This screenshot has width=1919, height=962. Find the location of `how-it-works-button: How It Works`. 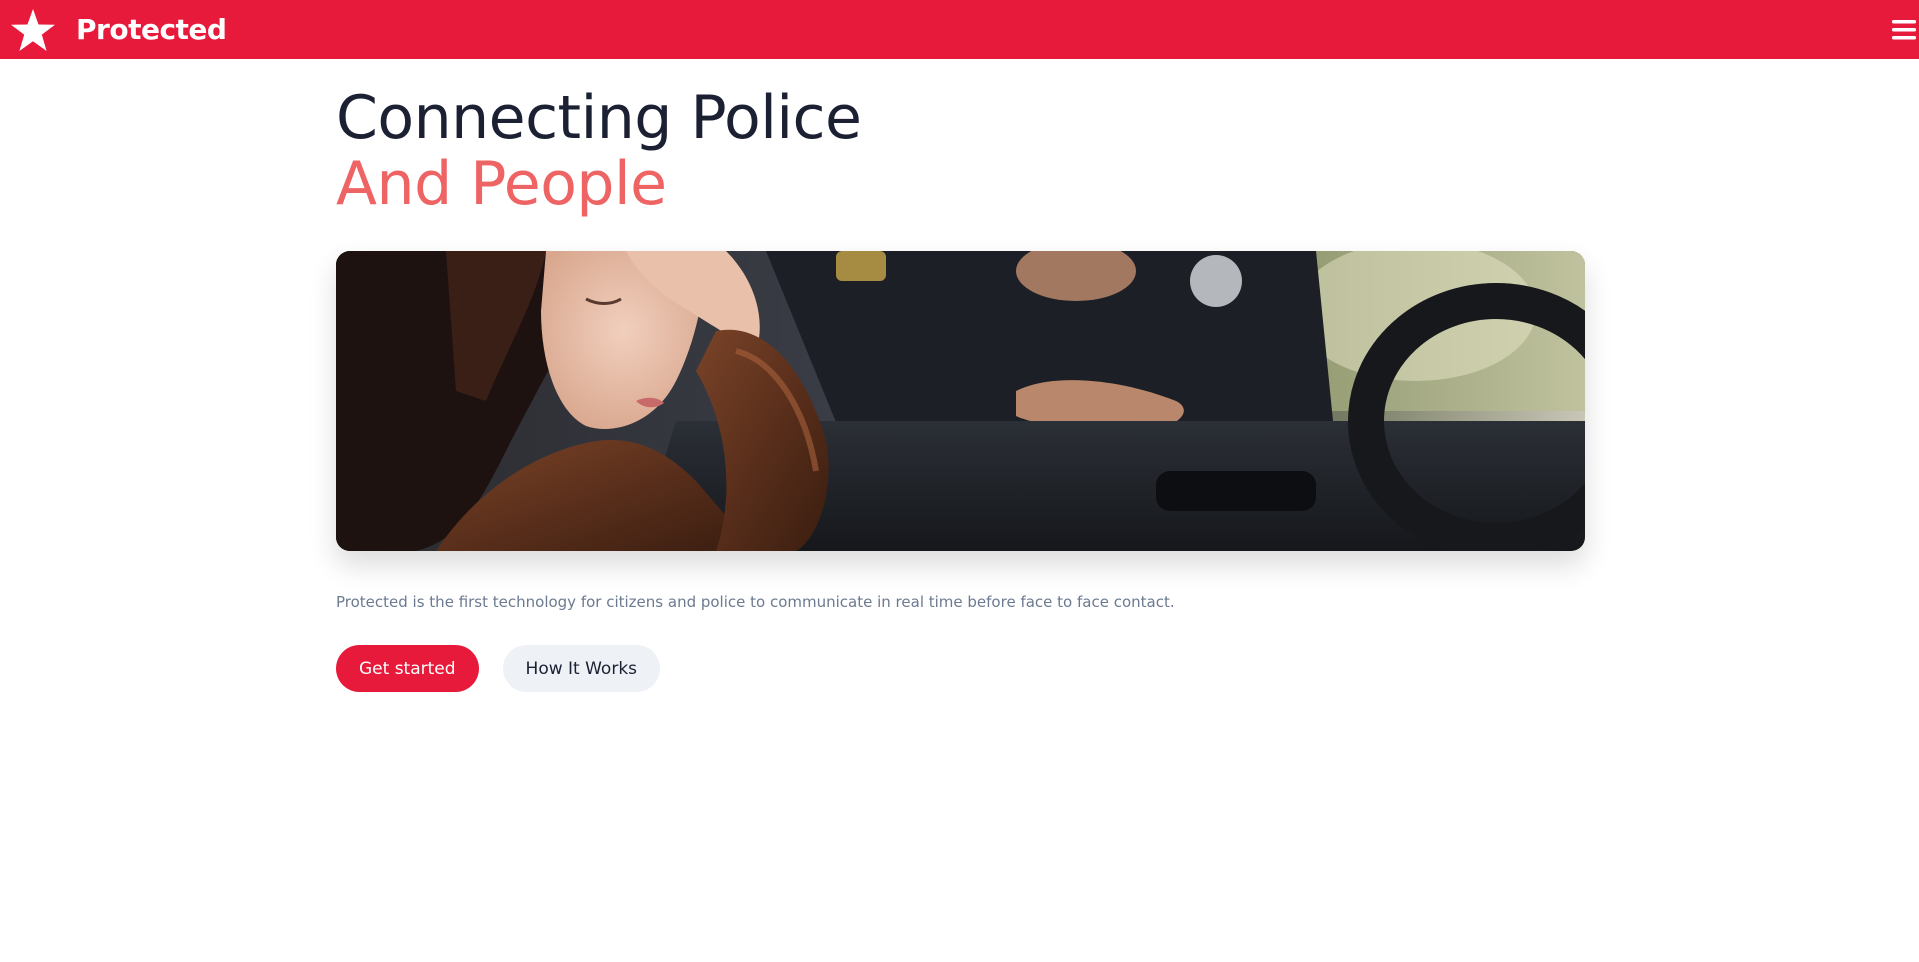

how-it-works-button: How It Works is located at coordinates (581, 668).